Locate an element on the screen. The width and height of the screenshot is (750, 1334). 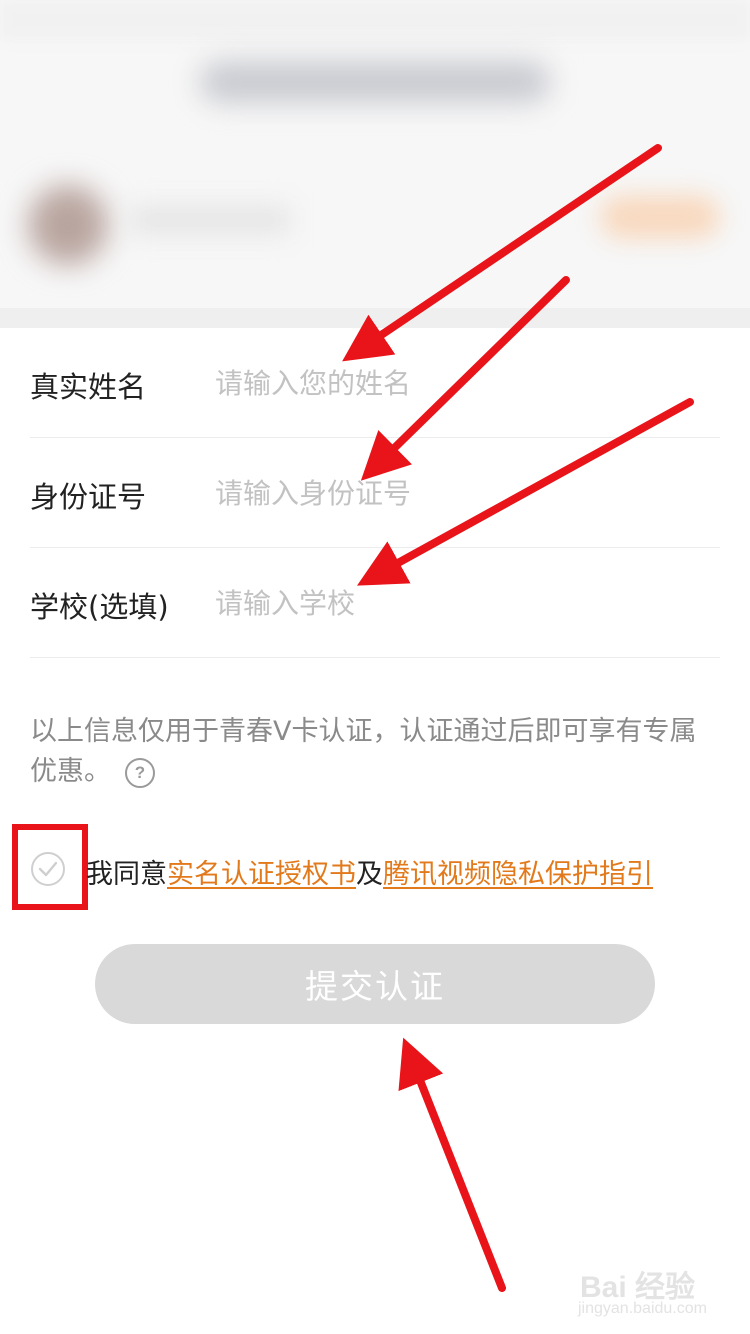
privacy-guide-link: 腾讯视频隐私保护指引 is located at coordinates (518, 874).